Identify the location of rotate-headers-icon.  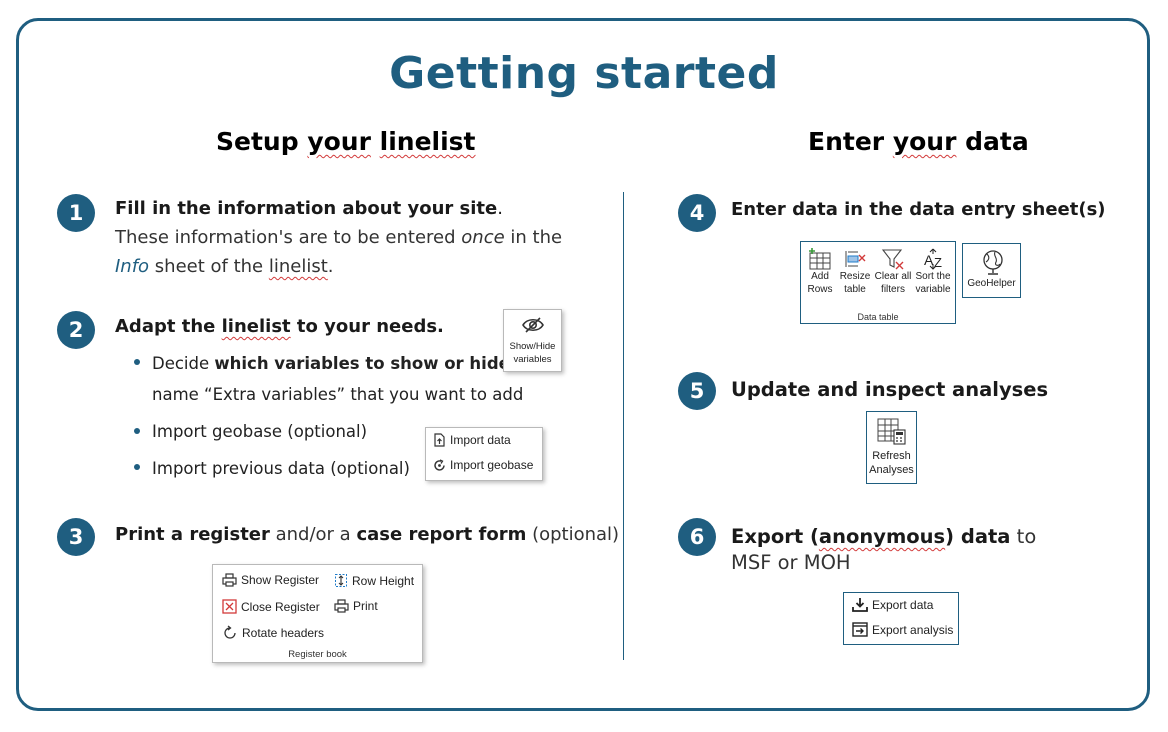
(230, 633).